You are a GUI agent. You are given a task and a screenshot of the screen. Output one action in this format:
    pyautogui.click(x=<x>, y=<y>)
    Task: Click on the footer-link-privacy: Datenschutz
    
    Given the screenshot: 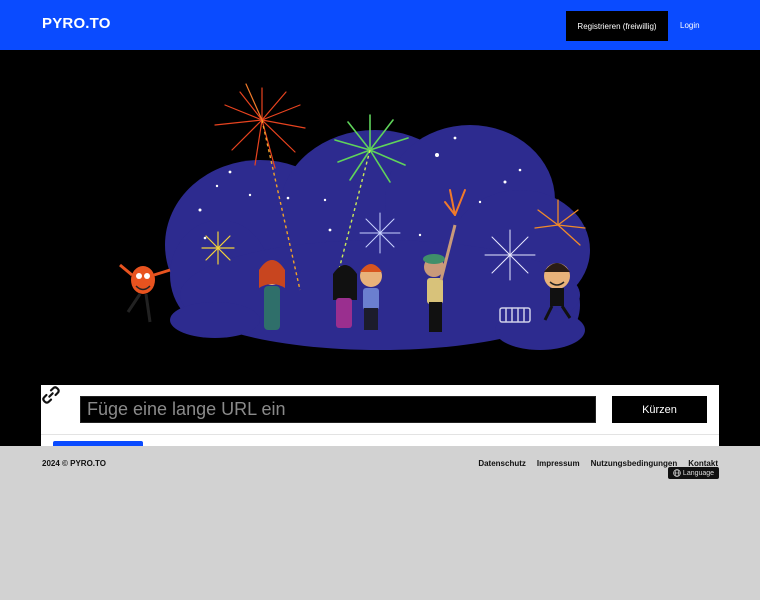 What is the action you would take?
    pyautogui.click(x=502, y=463)
    